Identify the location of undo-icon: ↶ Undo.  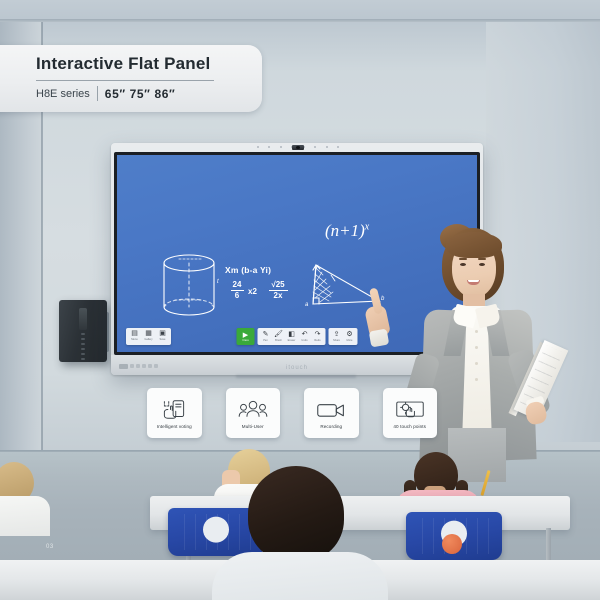
(305, 336).